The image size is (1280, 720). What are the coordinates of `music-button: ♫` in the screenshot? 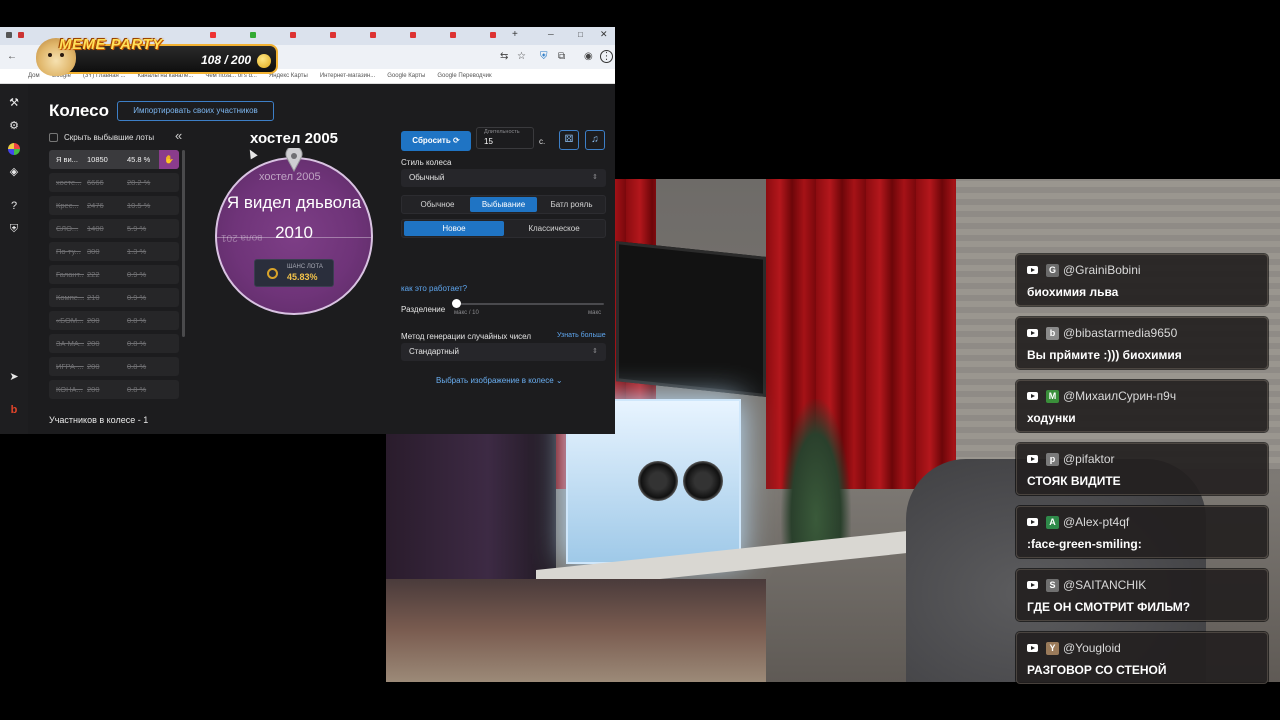 It's located at (595, 140).